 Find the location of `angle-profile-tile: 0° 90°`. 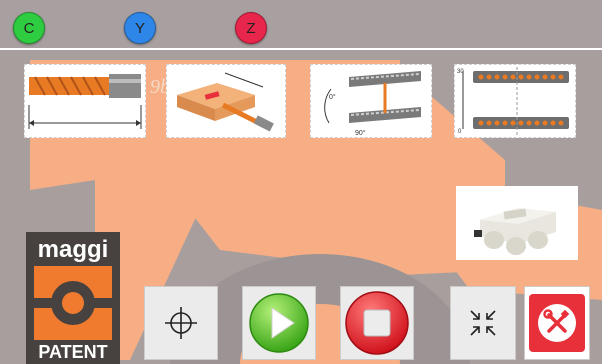

angle-profile-tile: 0° 90° is located at coordinates (371, 101).